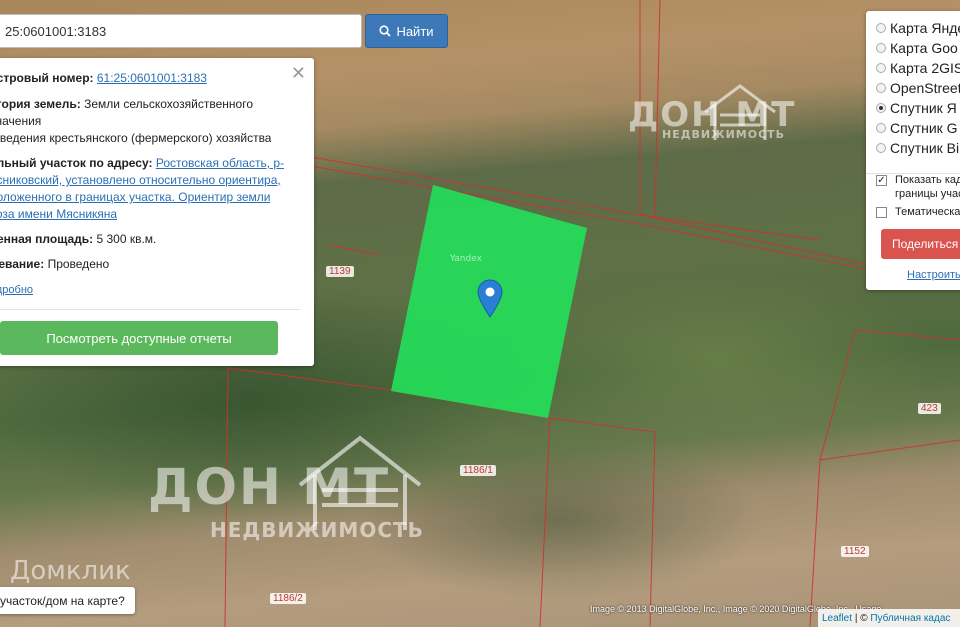  I want to click on divider, so click(150, 309).